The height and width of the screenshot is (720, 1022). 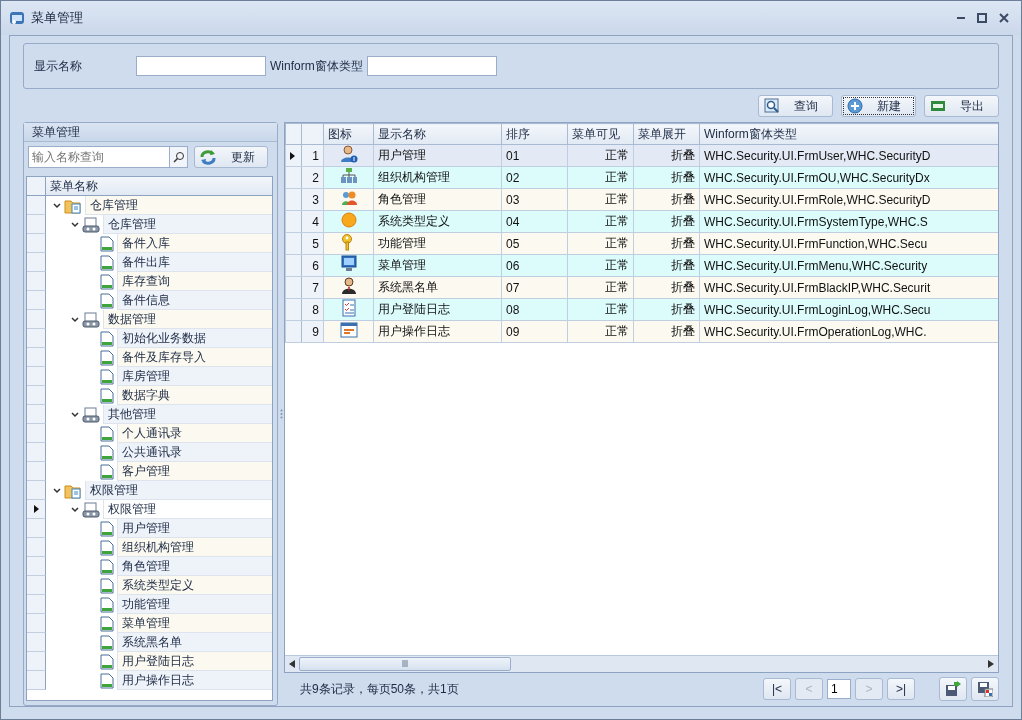 What do you see at coordinates (194, 623) in the screenshot?
I see `tree-item: 菜单管理` at bounding box center [194, 623].